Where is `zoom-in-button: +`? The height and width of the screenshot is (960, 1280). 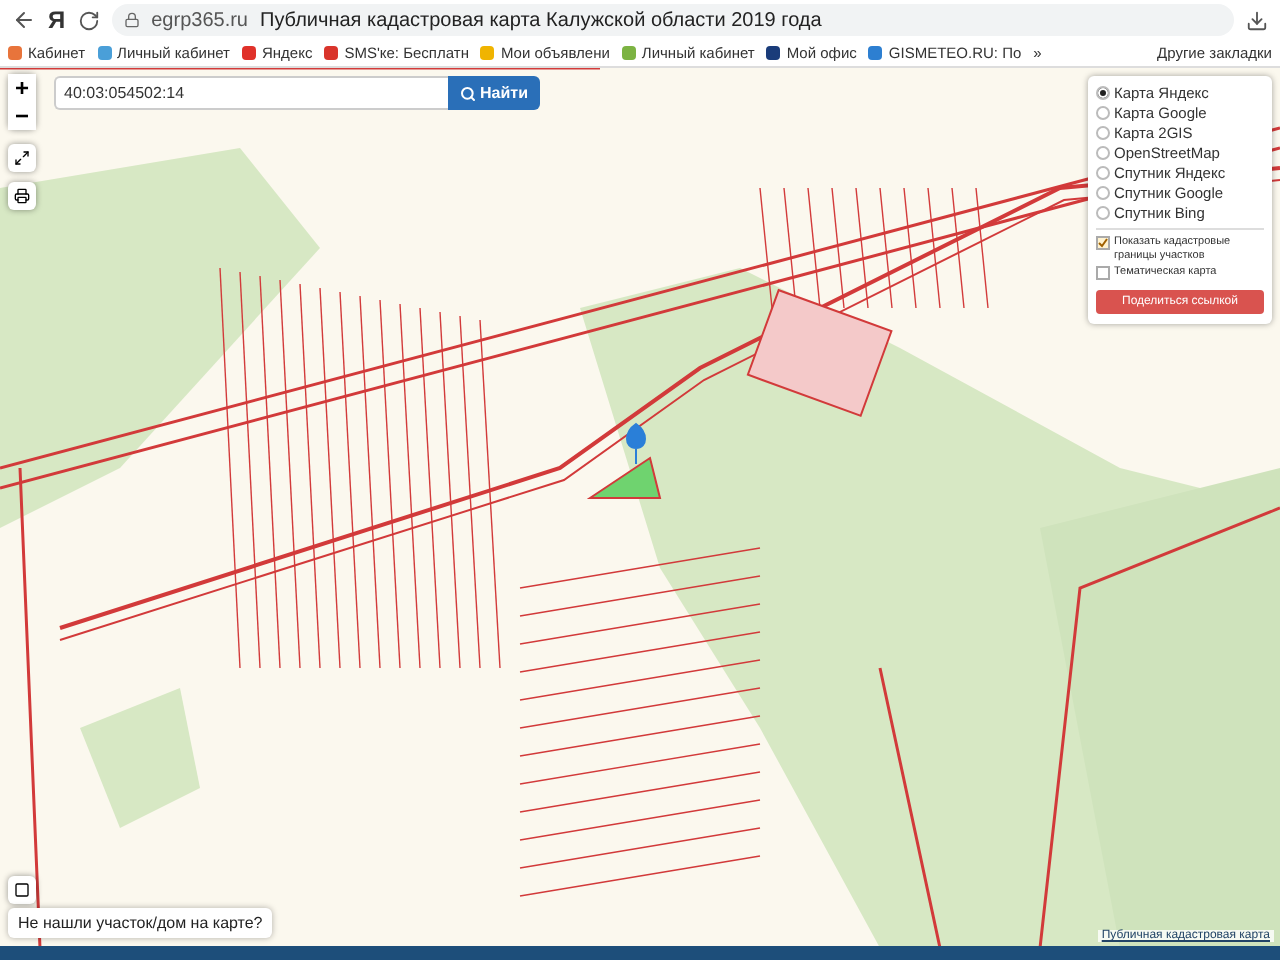
zoom-in-button: + is located at coordinates (22, 88).